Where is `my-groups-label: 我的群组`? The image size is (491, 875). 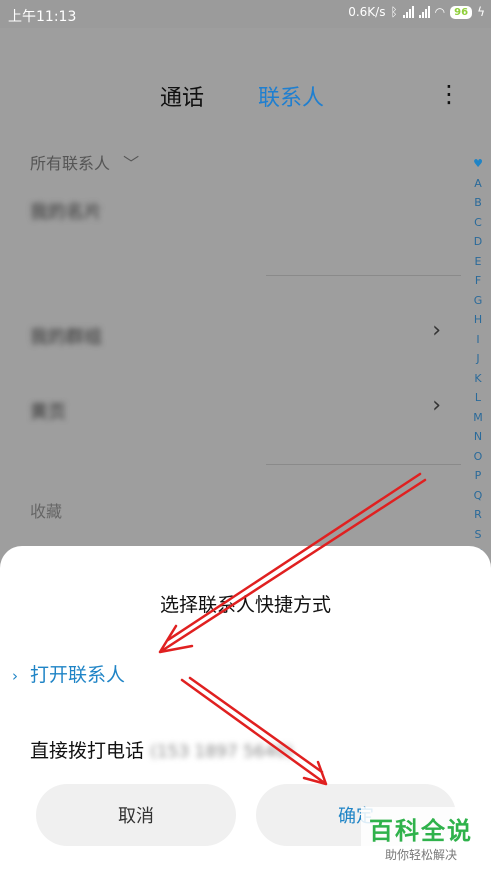 my-groups-label: 我的群组 is located at coordinates (66, 337).